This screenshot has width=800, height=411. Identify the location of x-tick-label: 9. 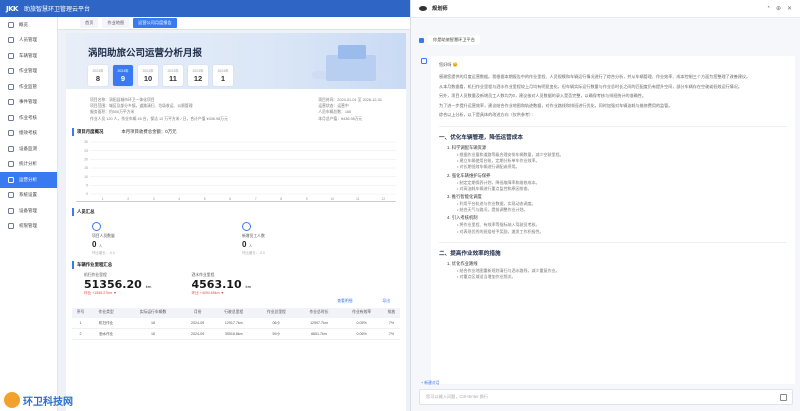
(307, 199).